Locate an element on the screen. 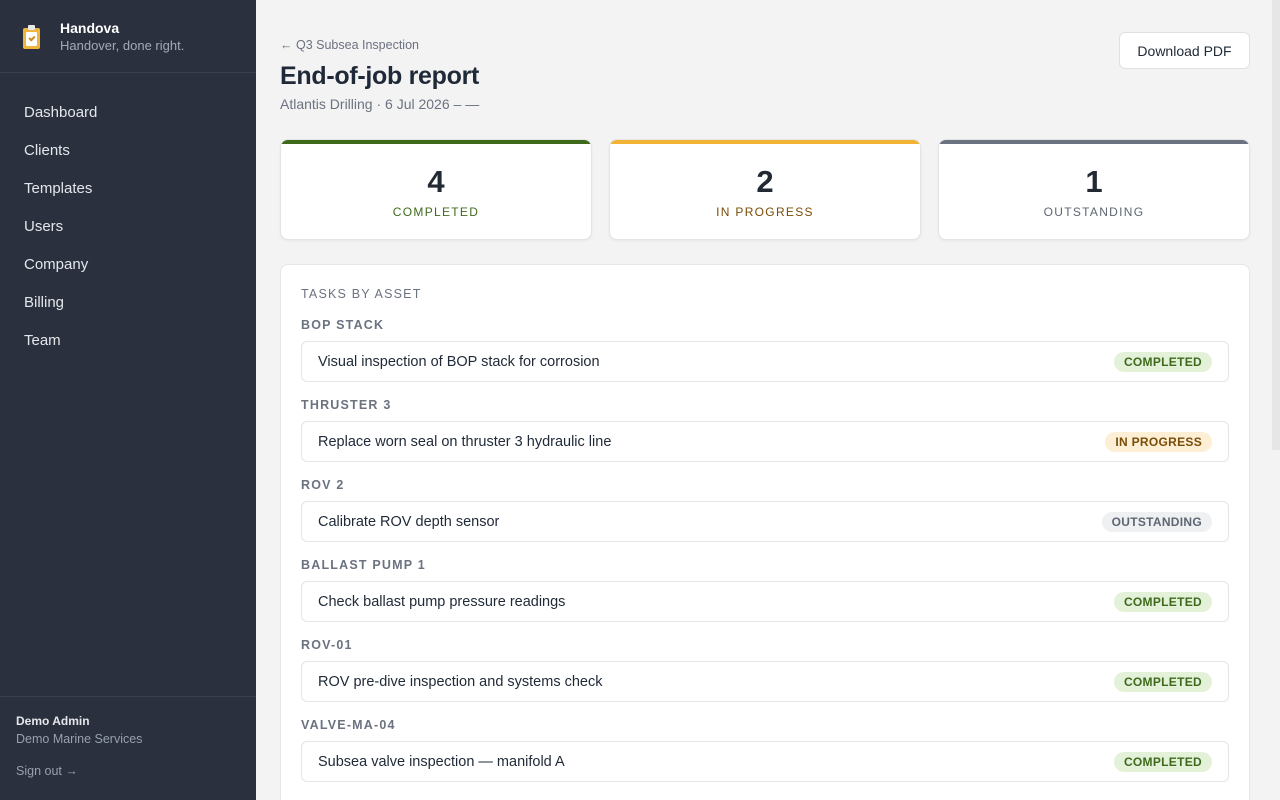 The width and height of the screenshot is (1280, 800). sidebar-item-team: Team is located at coordinates (128, 340).